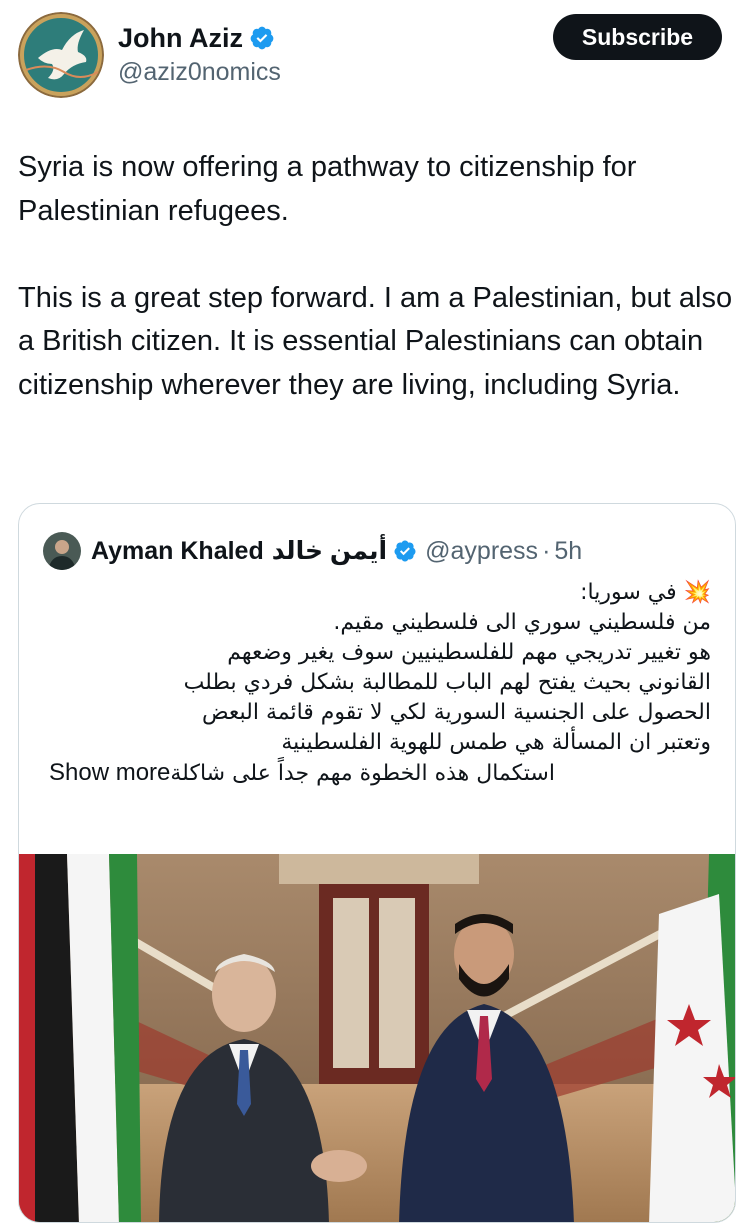  I want to click on author-block: John Aziz @aziz0nomics, so click(199, 53).